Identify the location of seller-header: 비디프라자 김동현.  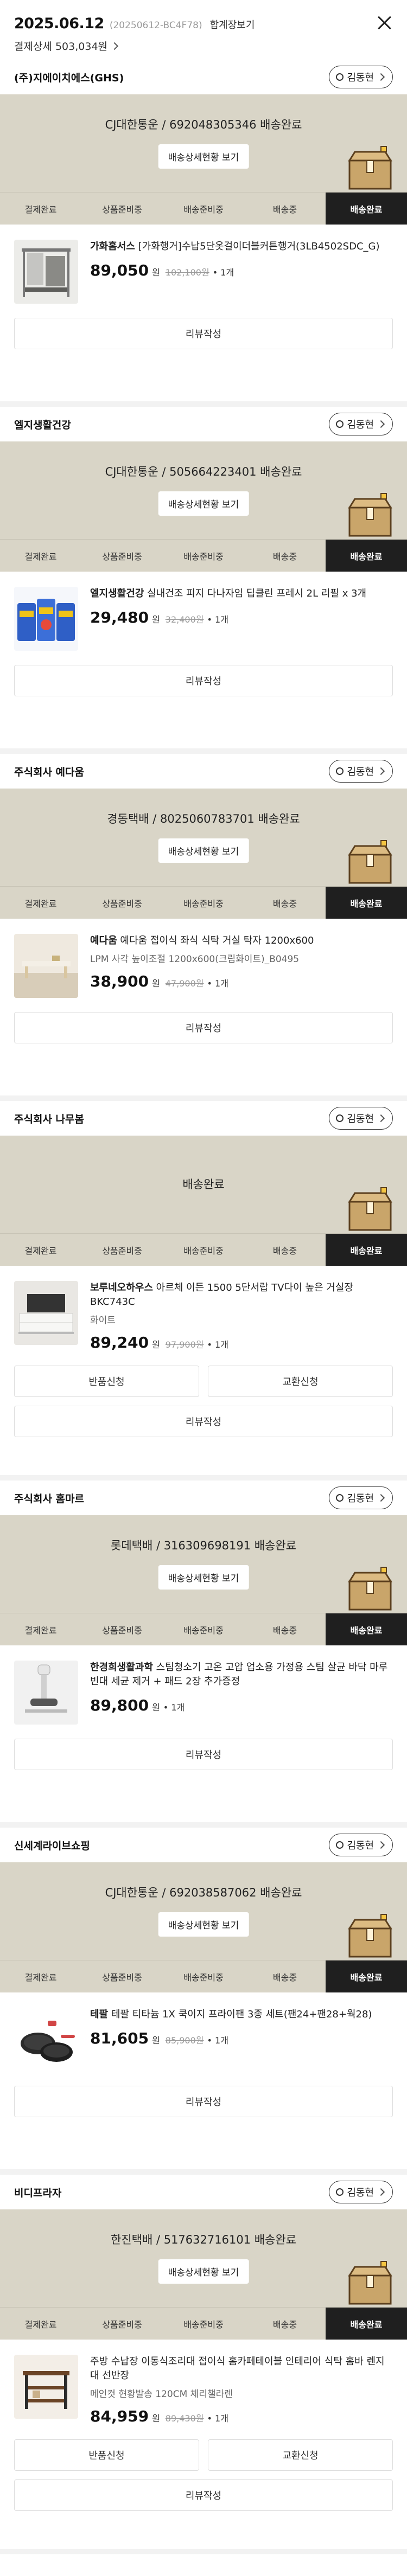
(203, 2192).